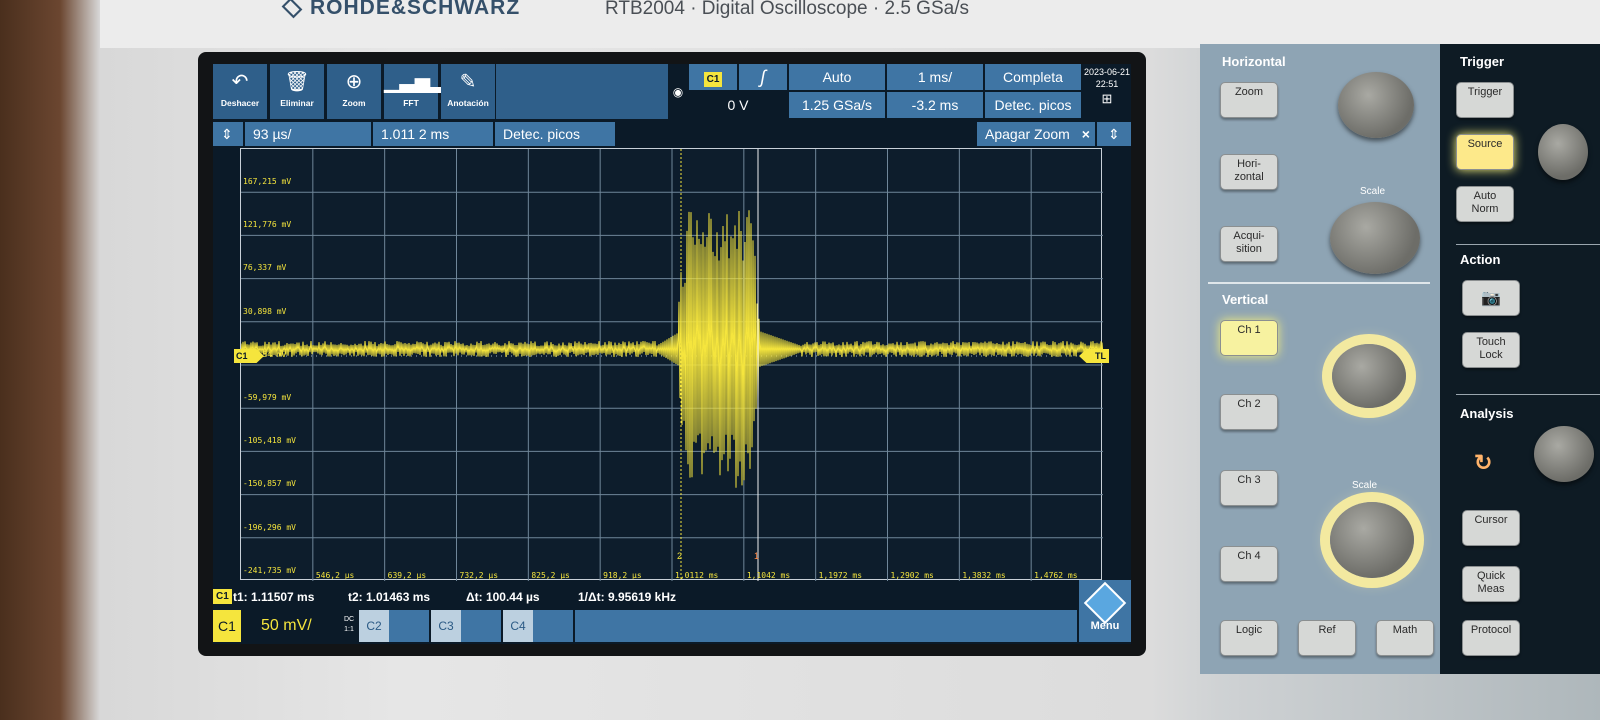 The height and width of the screenshot is (720, 1600). What do you see at coordinates (222, 596) in the screenshot?
I see `cursor-source-chip: C1` at bounding box center [222, 596].